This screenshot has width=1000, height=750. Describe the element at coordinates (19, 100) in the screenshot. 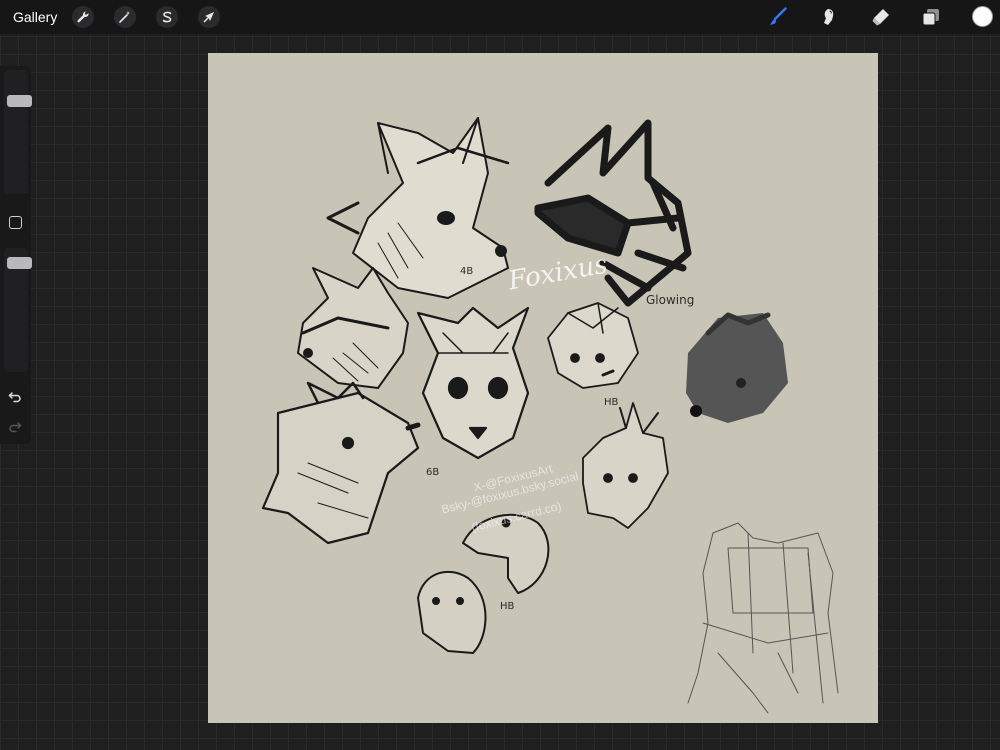

I see `brush-size-thumb` at that location.